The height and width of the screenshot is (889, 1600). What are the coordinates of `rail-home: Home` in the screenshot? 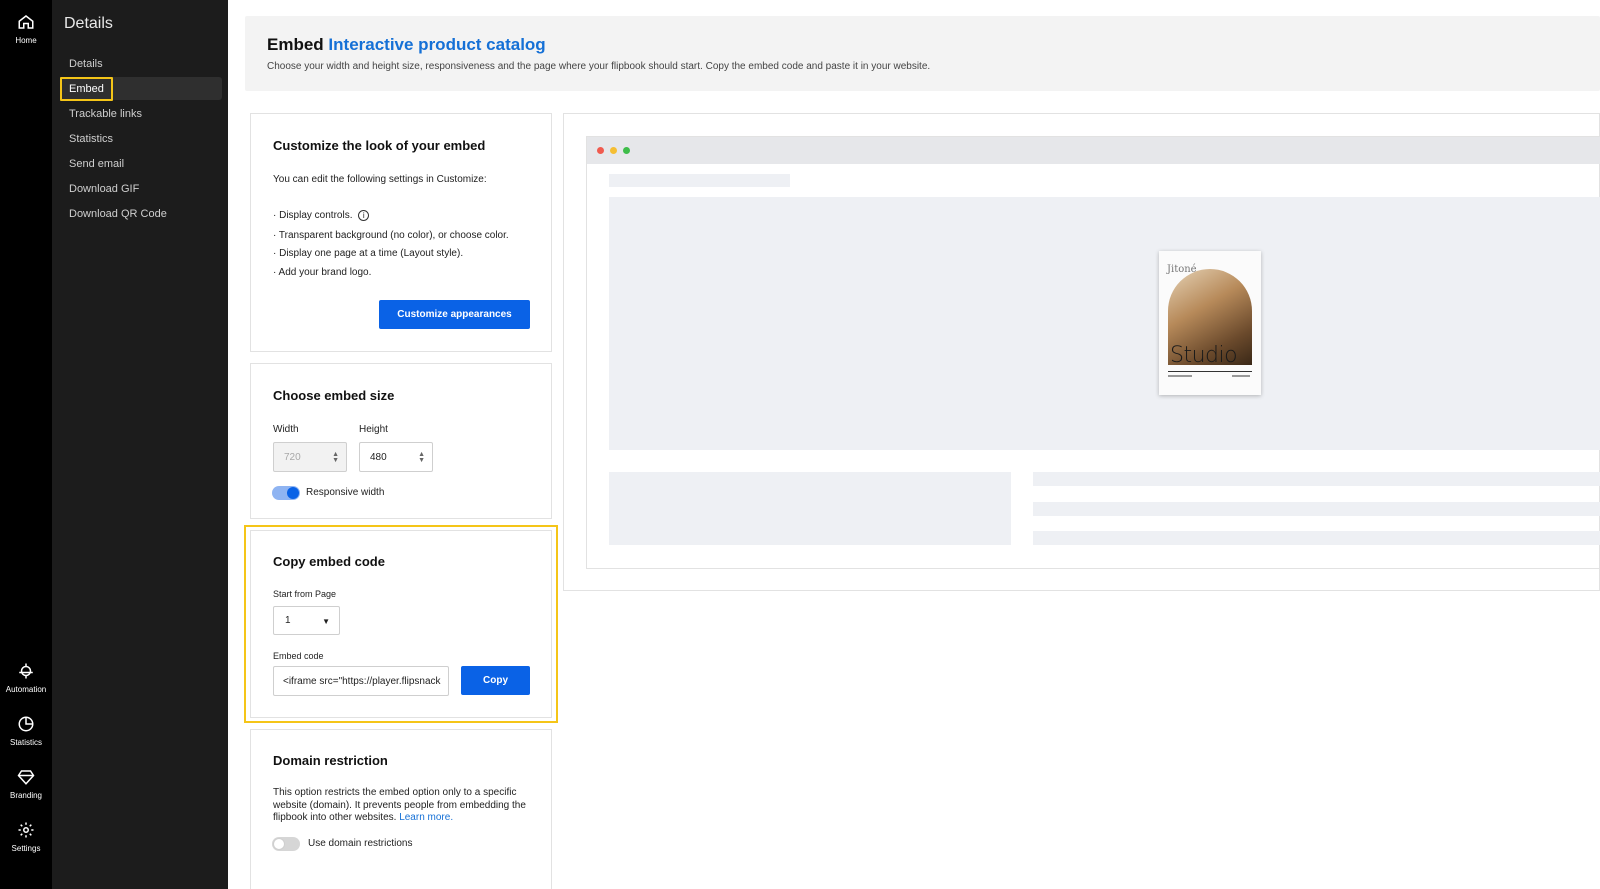 It's located at (26, 29).